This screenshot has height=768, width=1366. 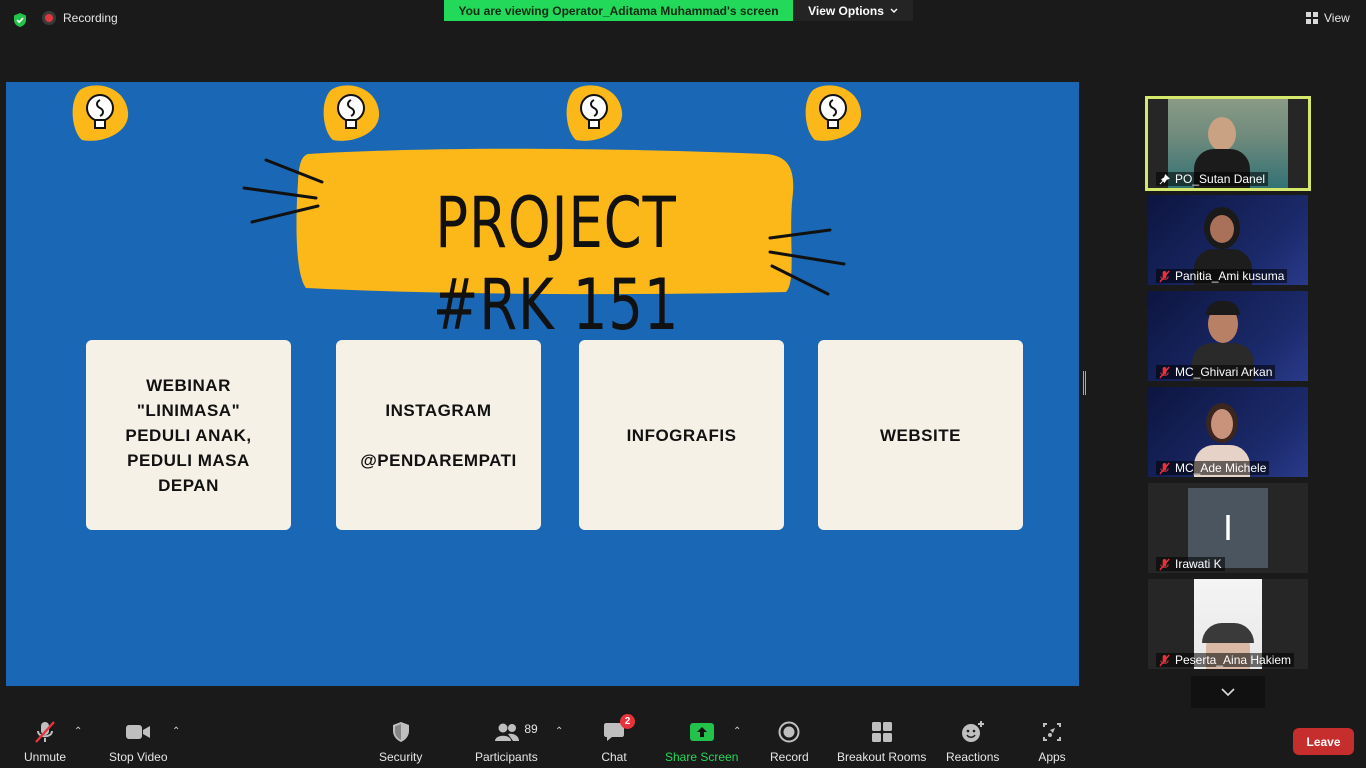 What do you see at coordinates (737, 731) in the screenshot?
I see `share-options-caret: ⌃` at bounding box center [737, 731].